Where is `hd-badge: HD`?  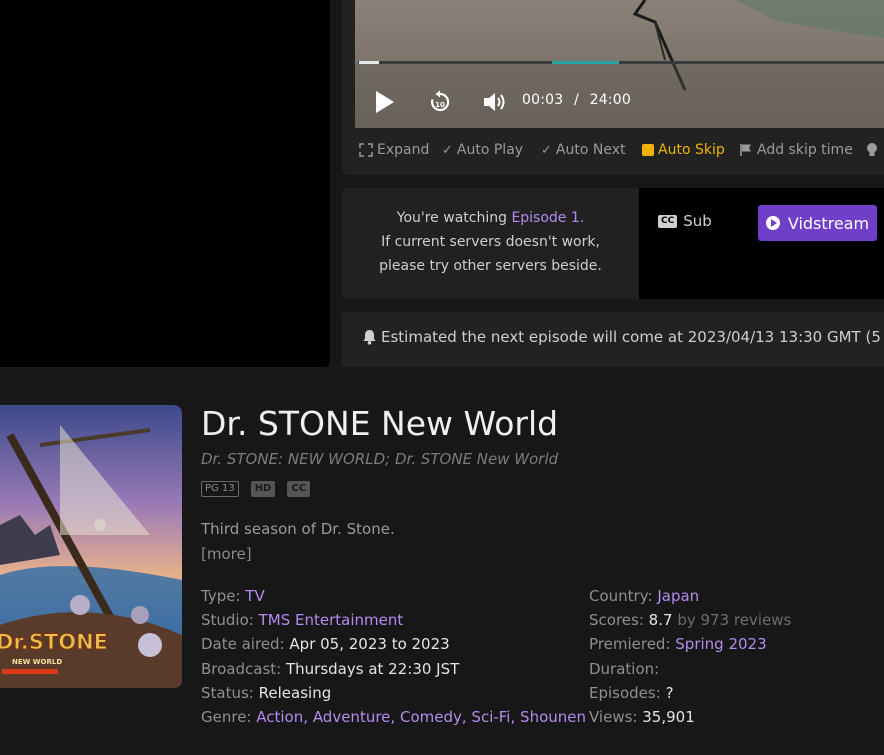 hd-badge: HD is located at coordinates (263, 489).